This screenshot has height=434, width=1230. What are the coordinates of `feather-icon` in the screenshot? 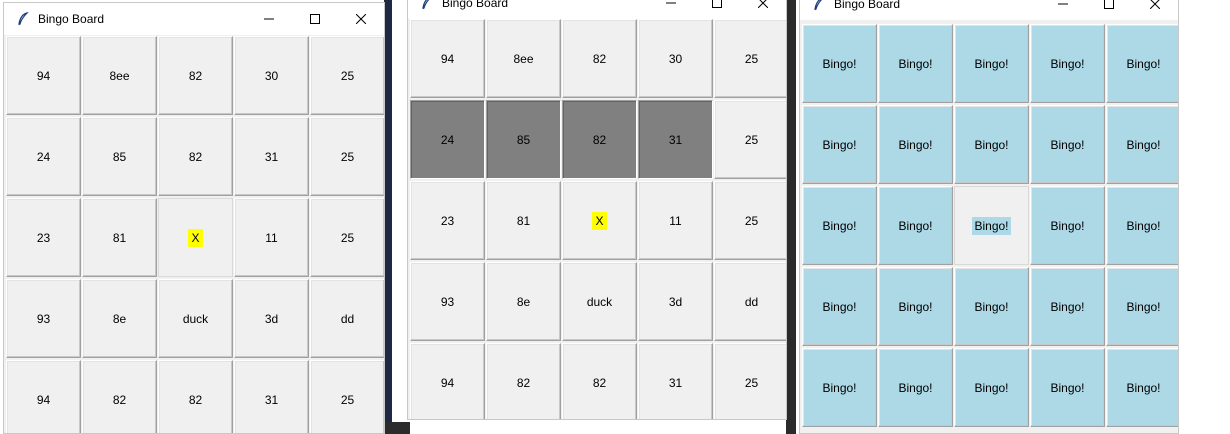 It's located at (819, 5).